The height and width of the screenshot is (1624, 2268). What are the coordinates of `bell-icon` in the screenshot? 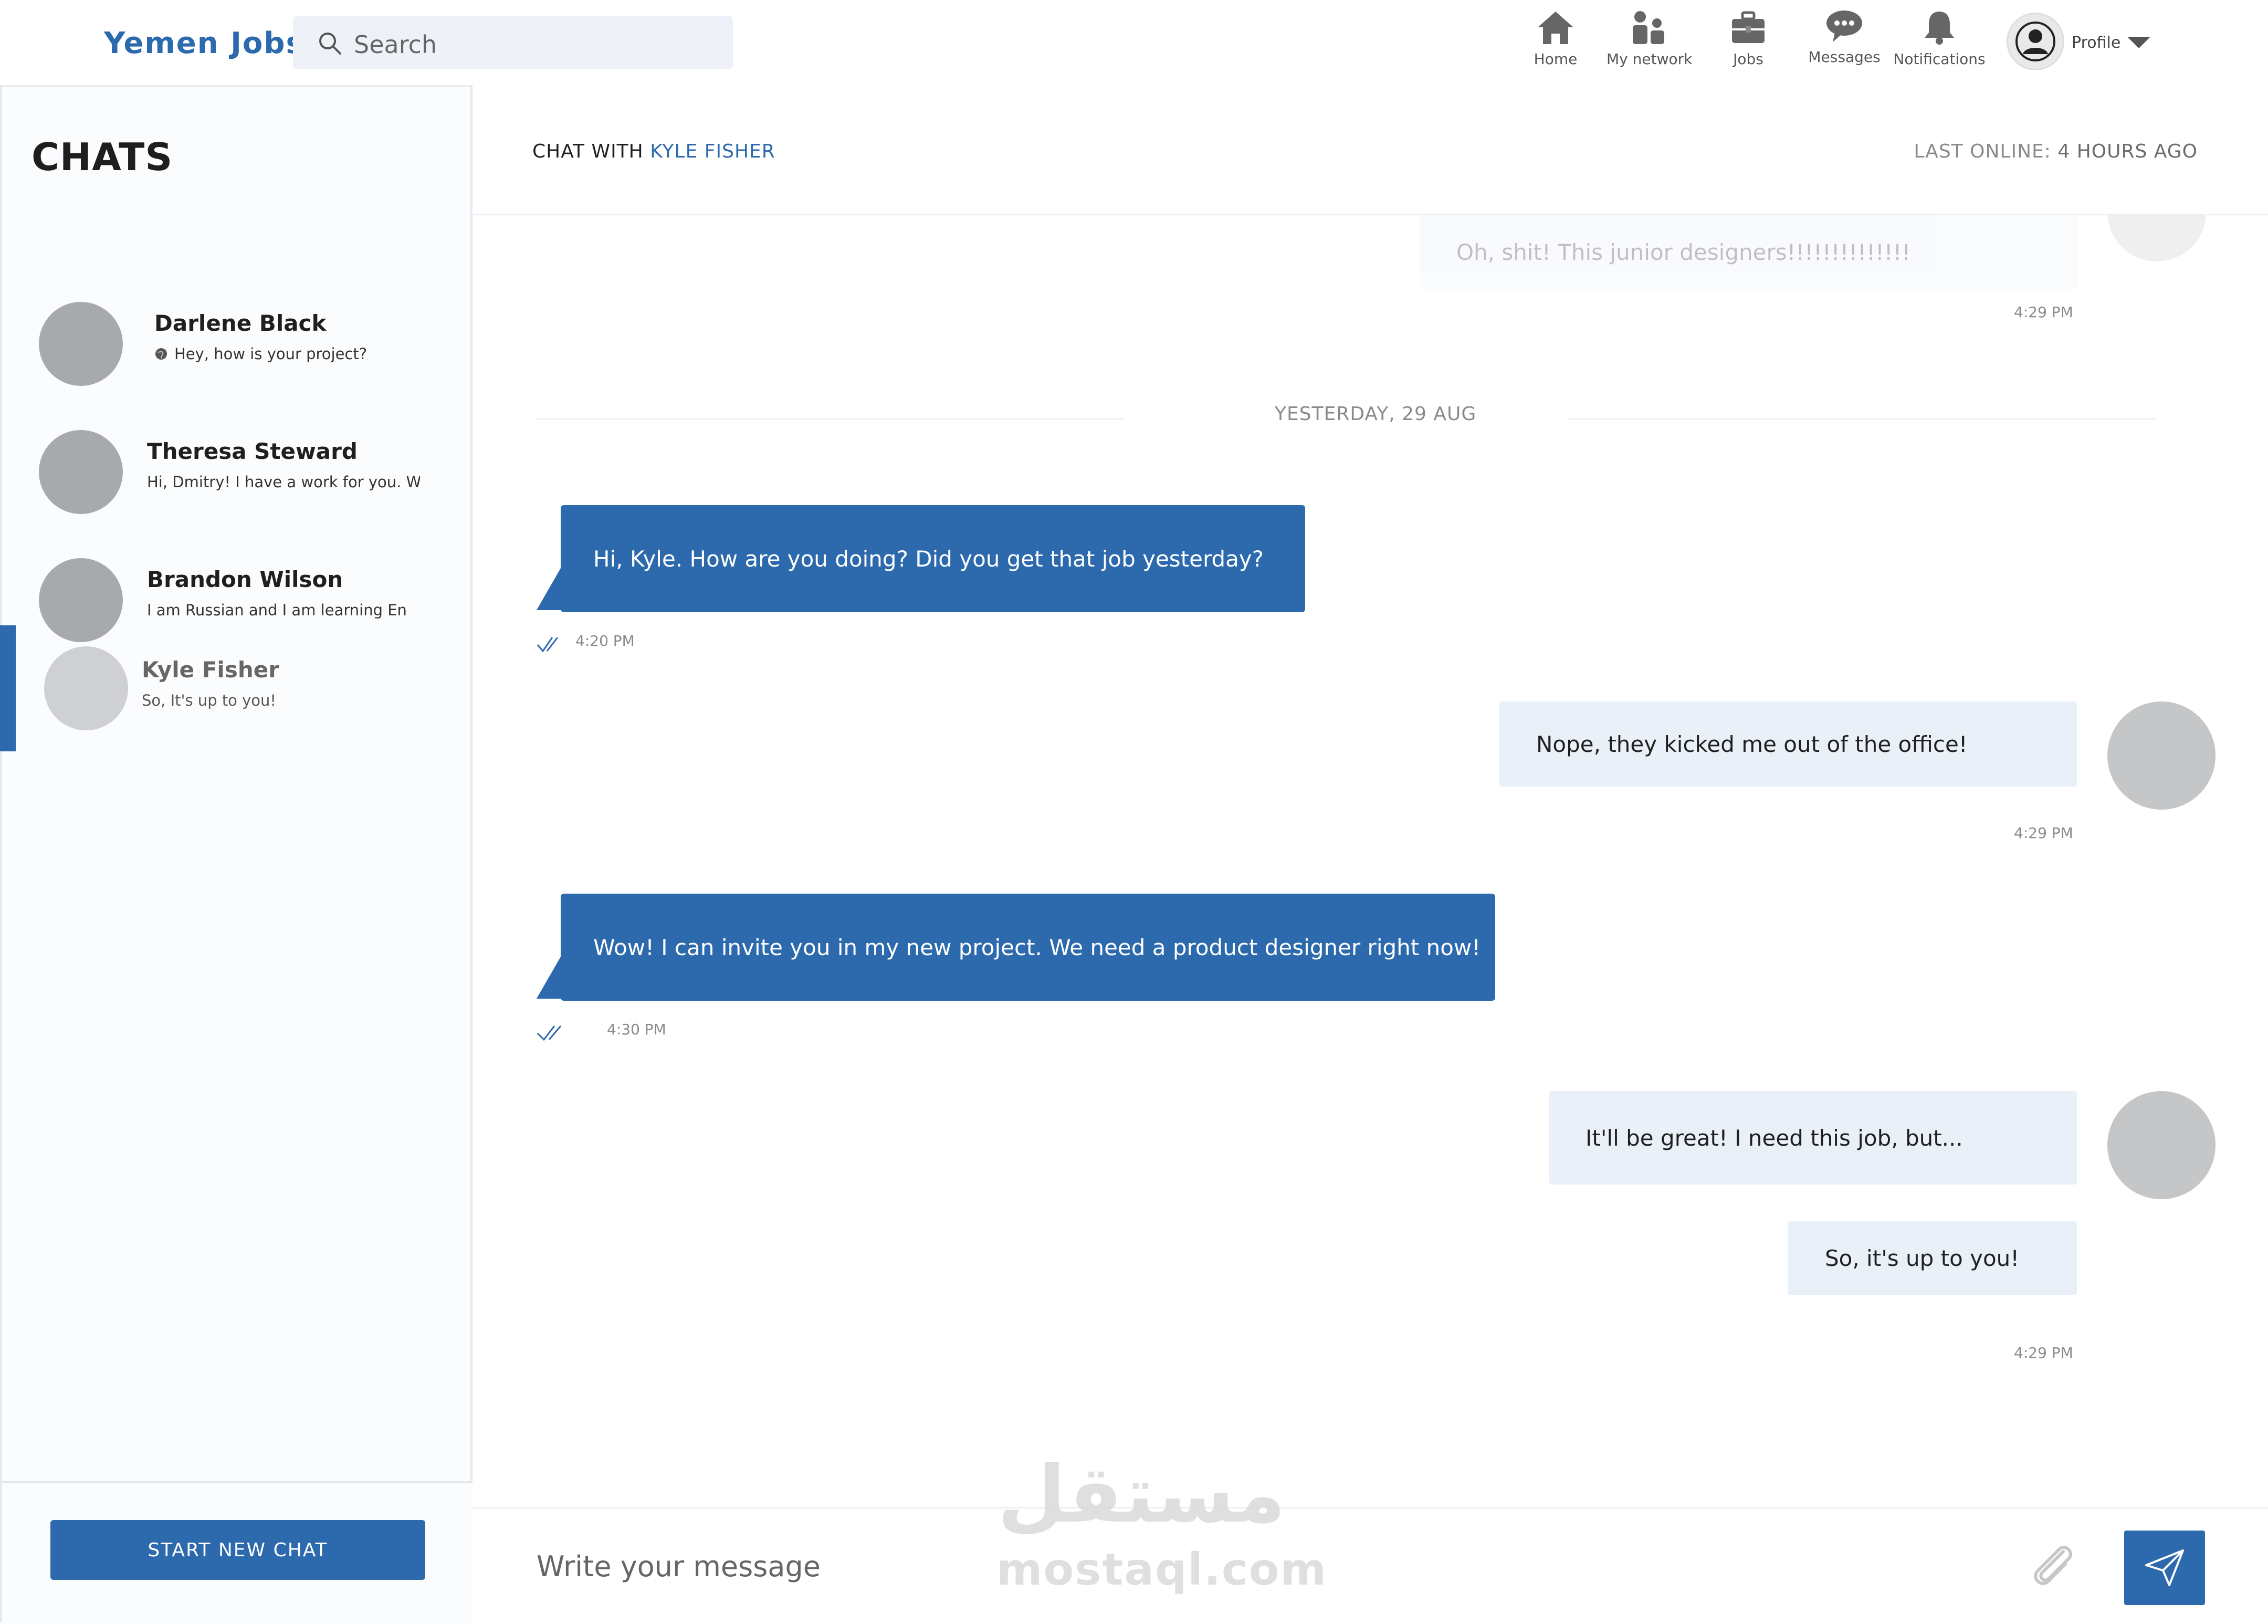 It's located at (1939, 28).